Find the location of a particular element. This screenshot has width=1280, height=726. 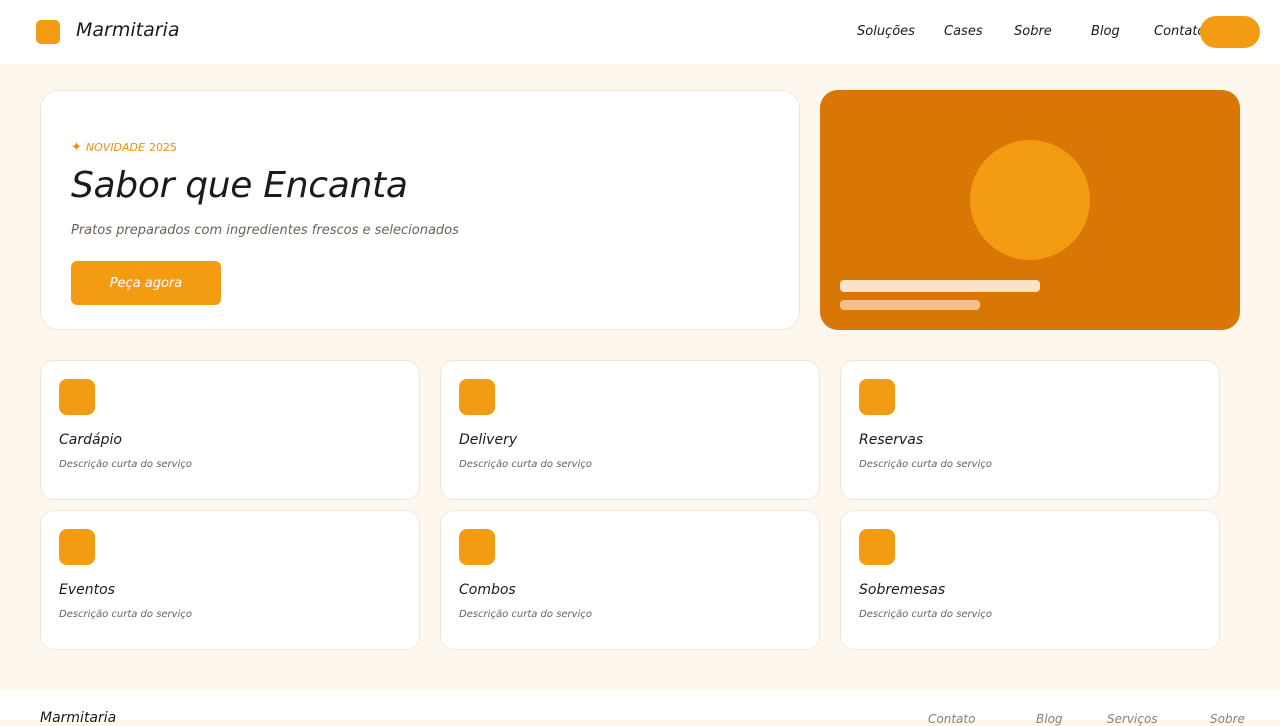

hero-eyebrow: ✦ NOVIDADE 2025 is located at coordinates (124, 147).